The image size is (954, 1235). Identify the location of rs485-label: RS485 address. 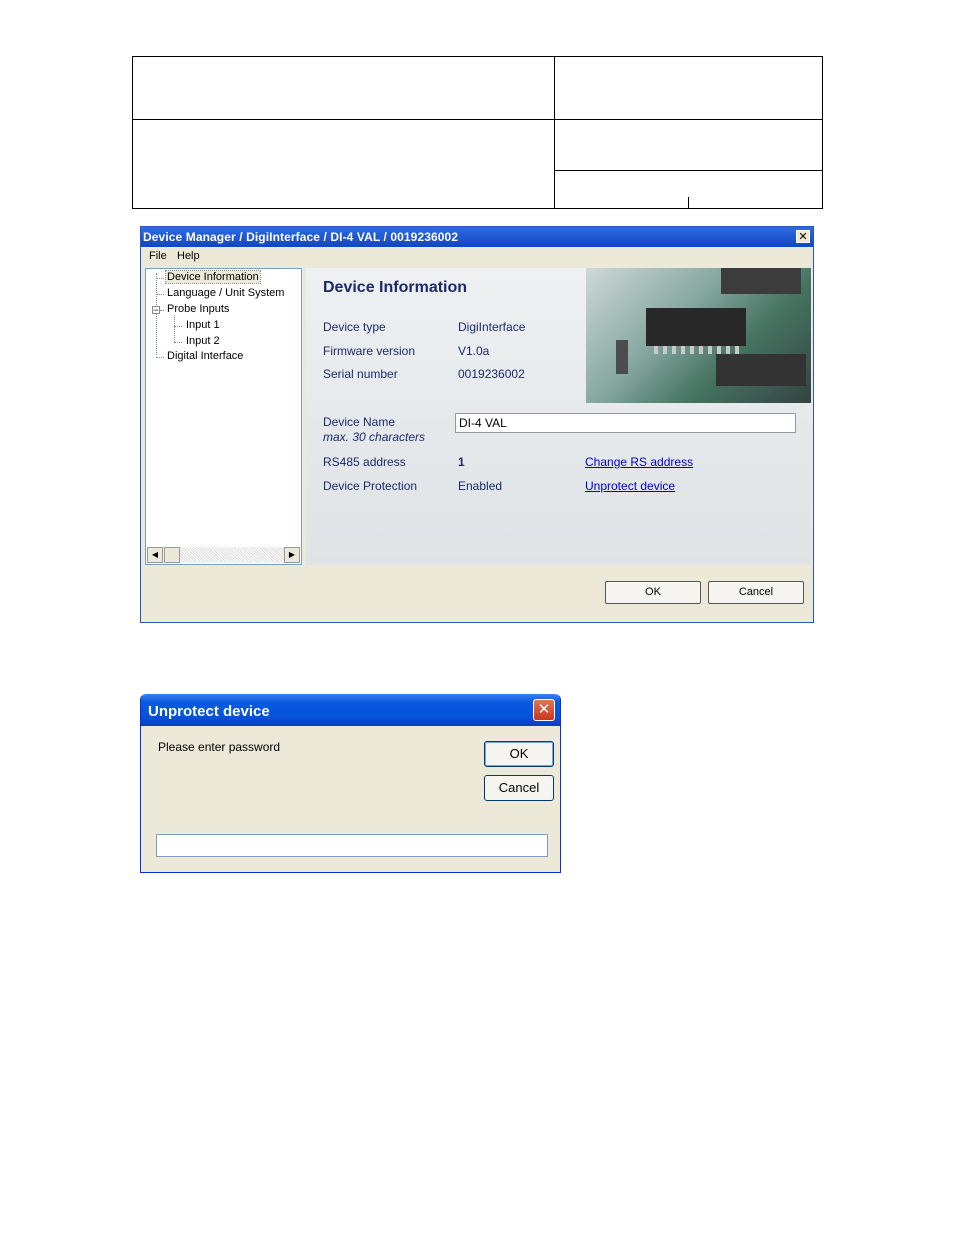
(364, 462).